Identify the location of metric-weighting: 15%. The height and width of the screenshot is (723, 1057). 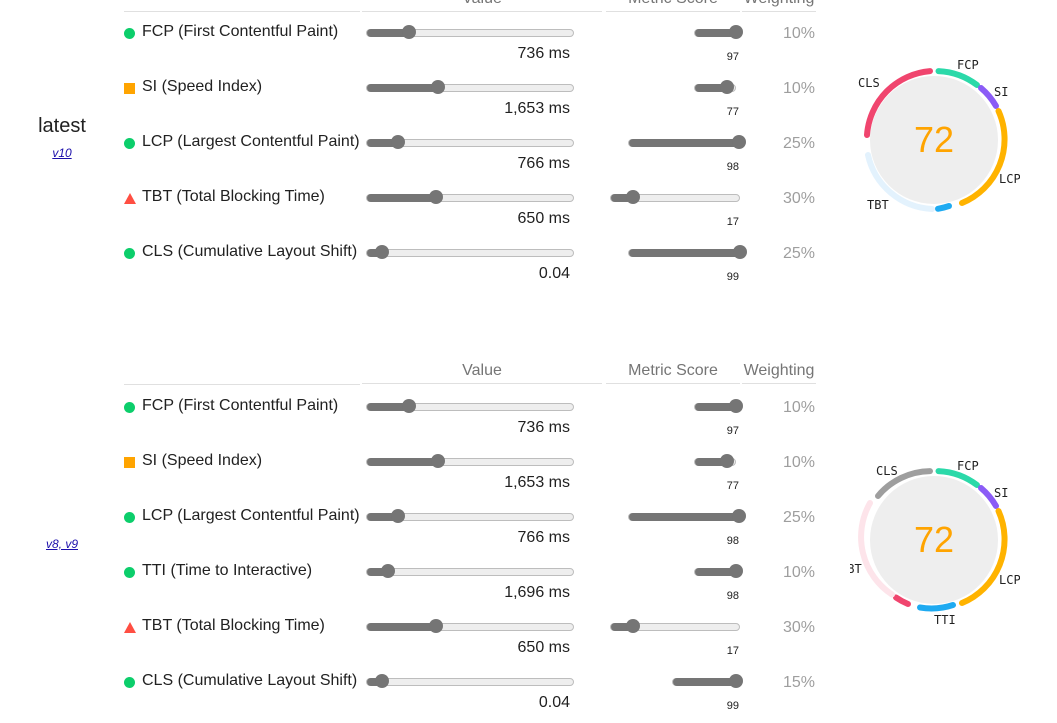
(798, 682).